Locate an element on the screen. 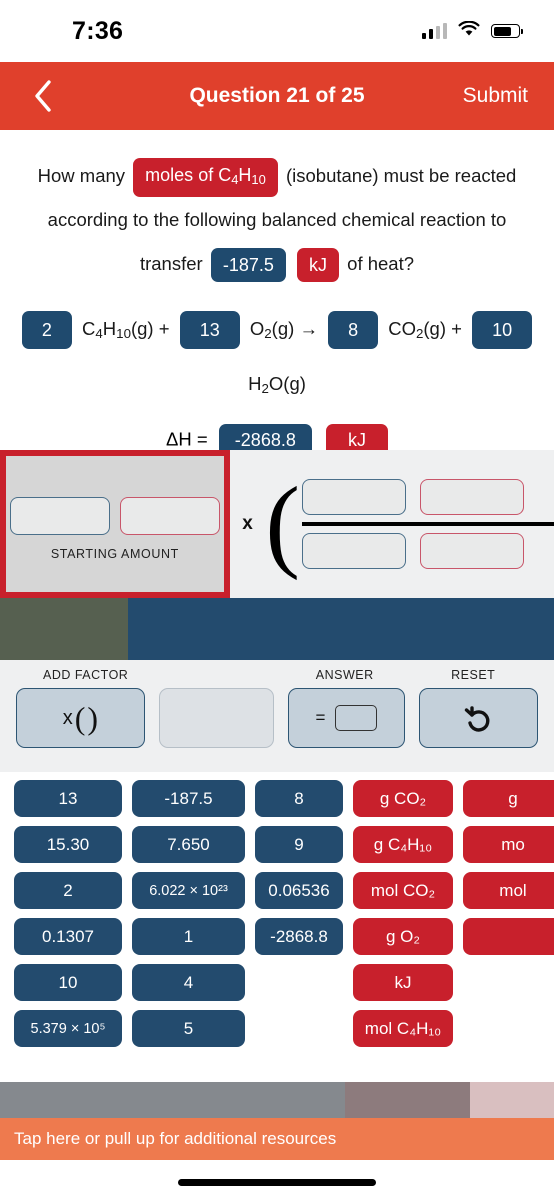 The image size is (554, 1200). coefficient-oxygen: 13 is located at coordinates (209, 330).